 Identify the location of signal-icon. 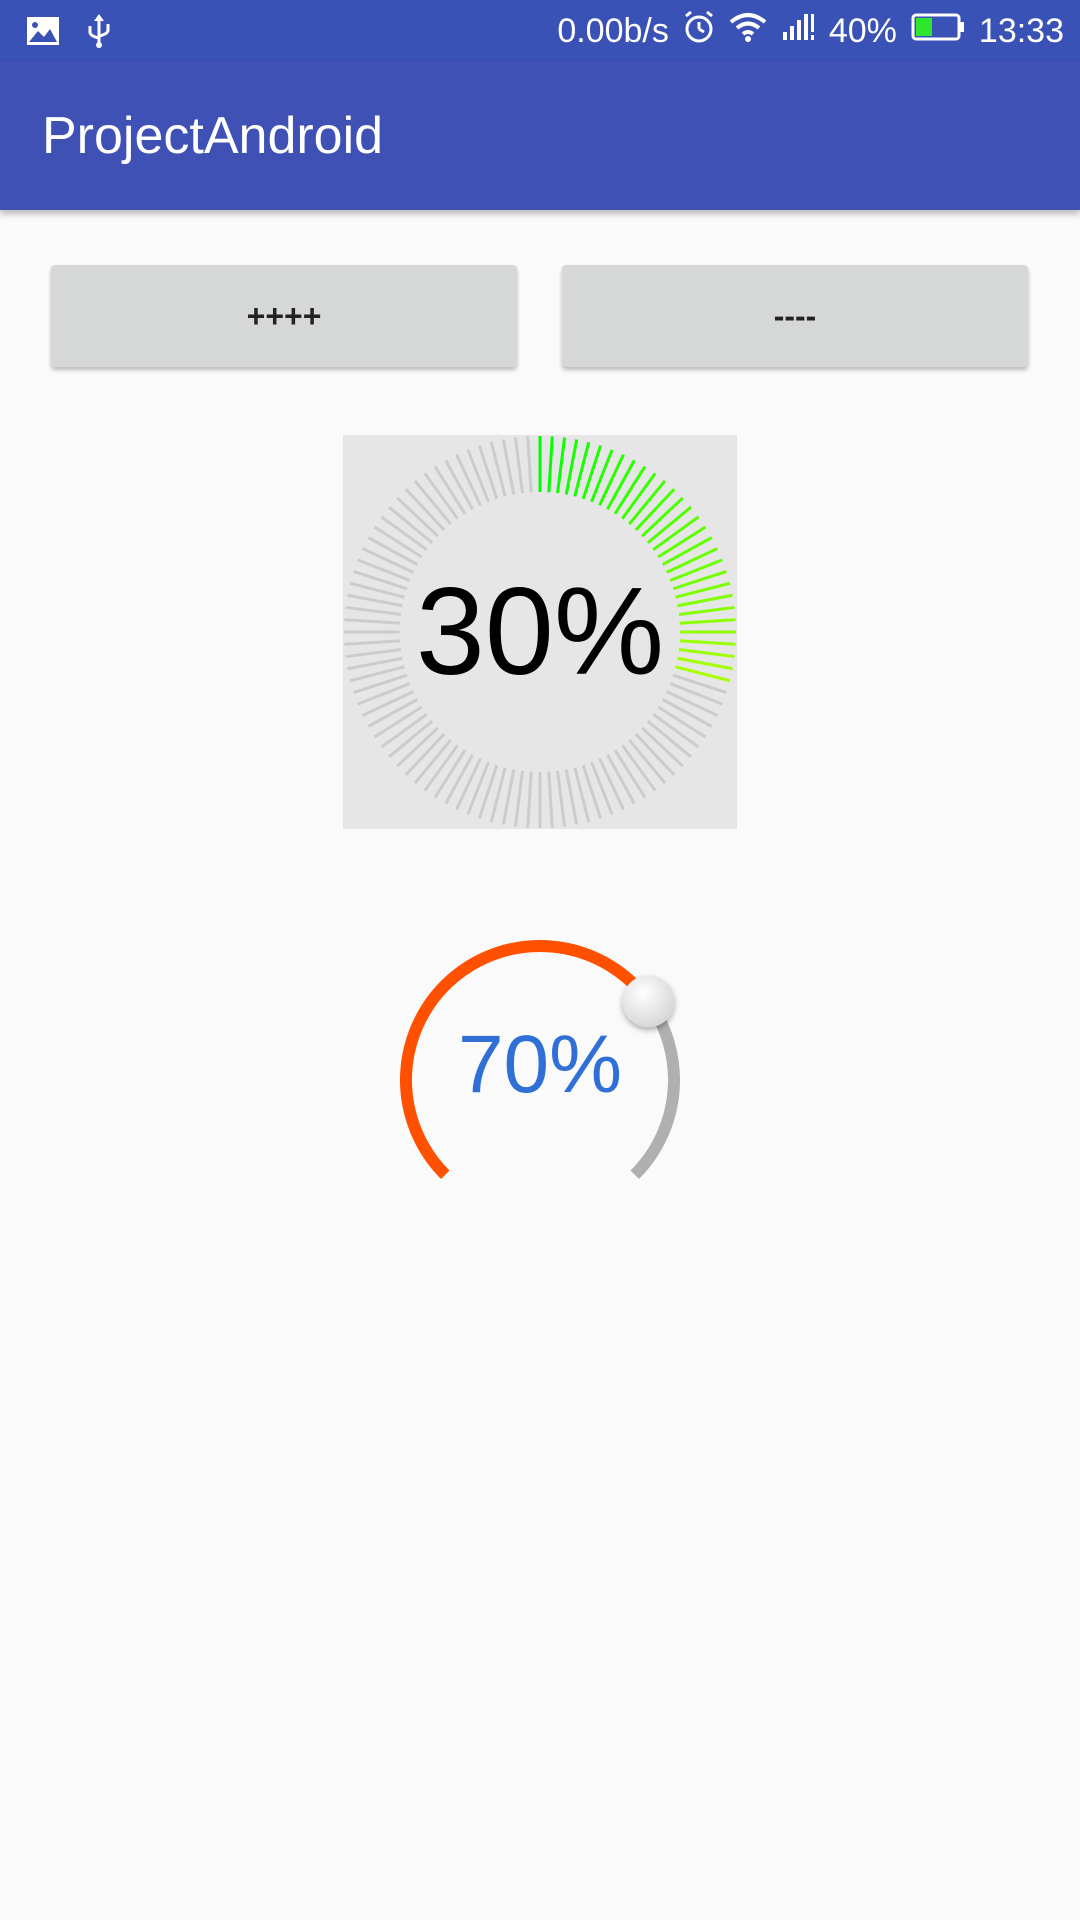
(798, 31).